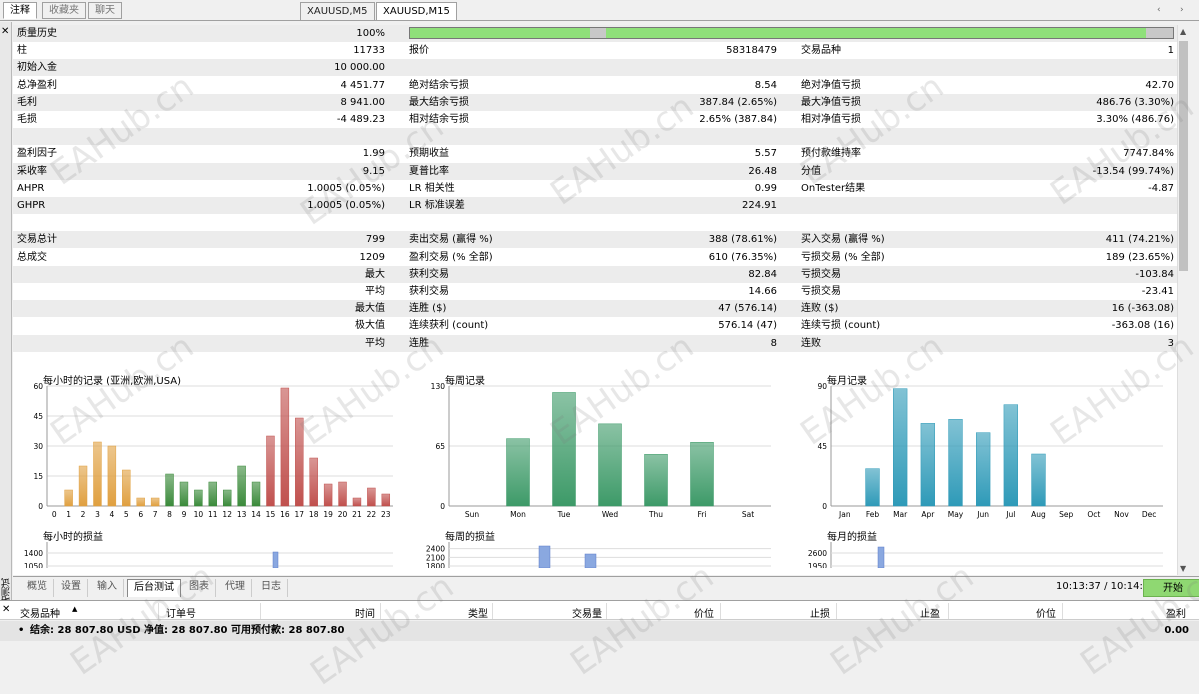  I want to click on scroll-down-icon: ▼, so click(1183, 568).